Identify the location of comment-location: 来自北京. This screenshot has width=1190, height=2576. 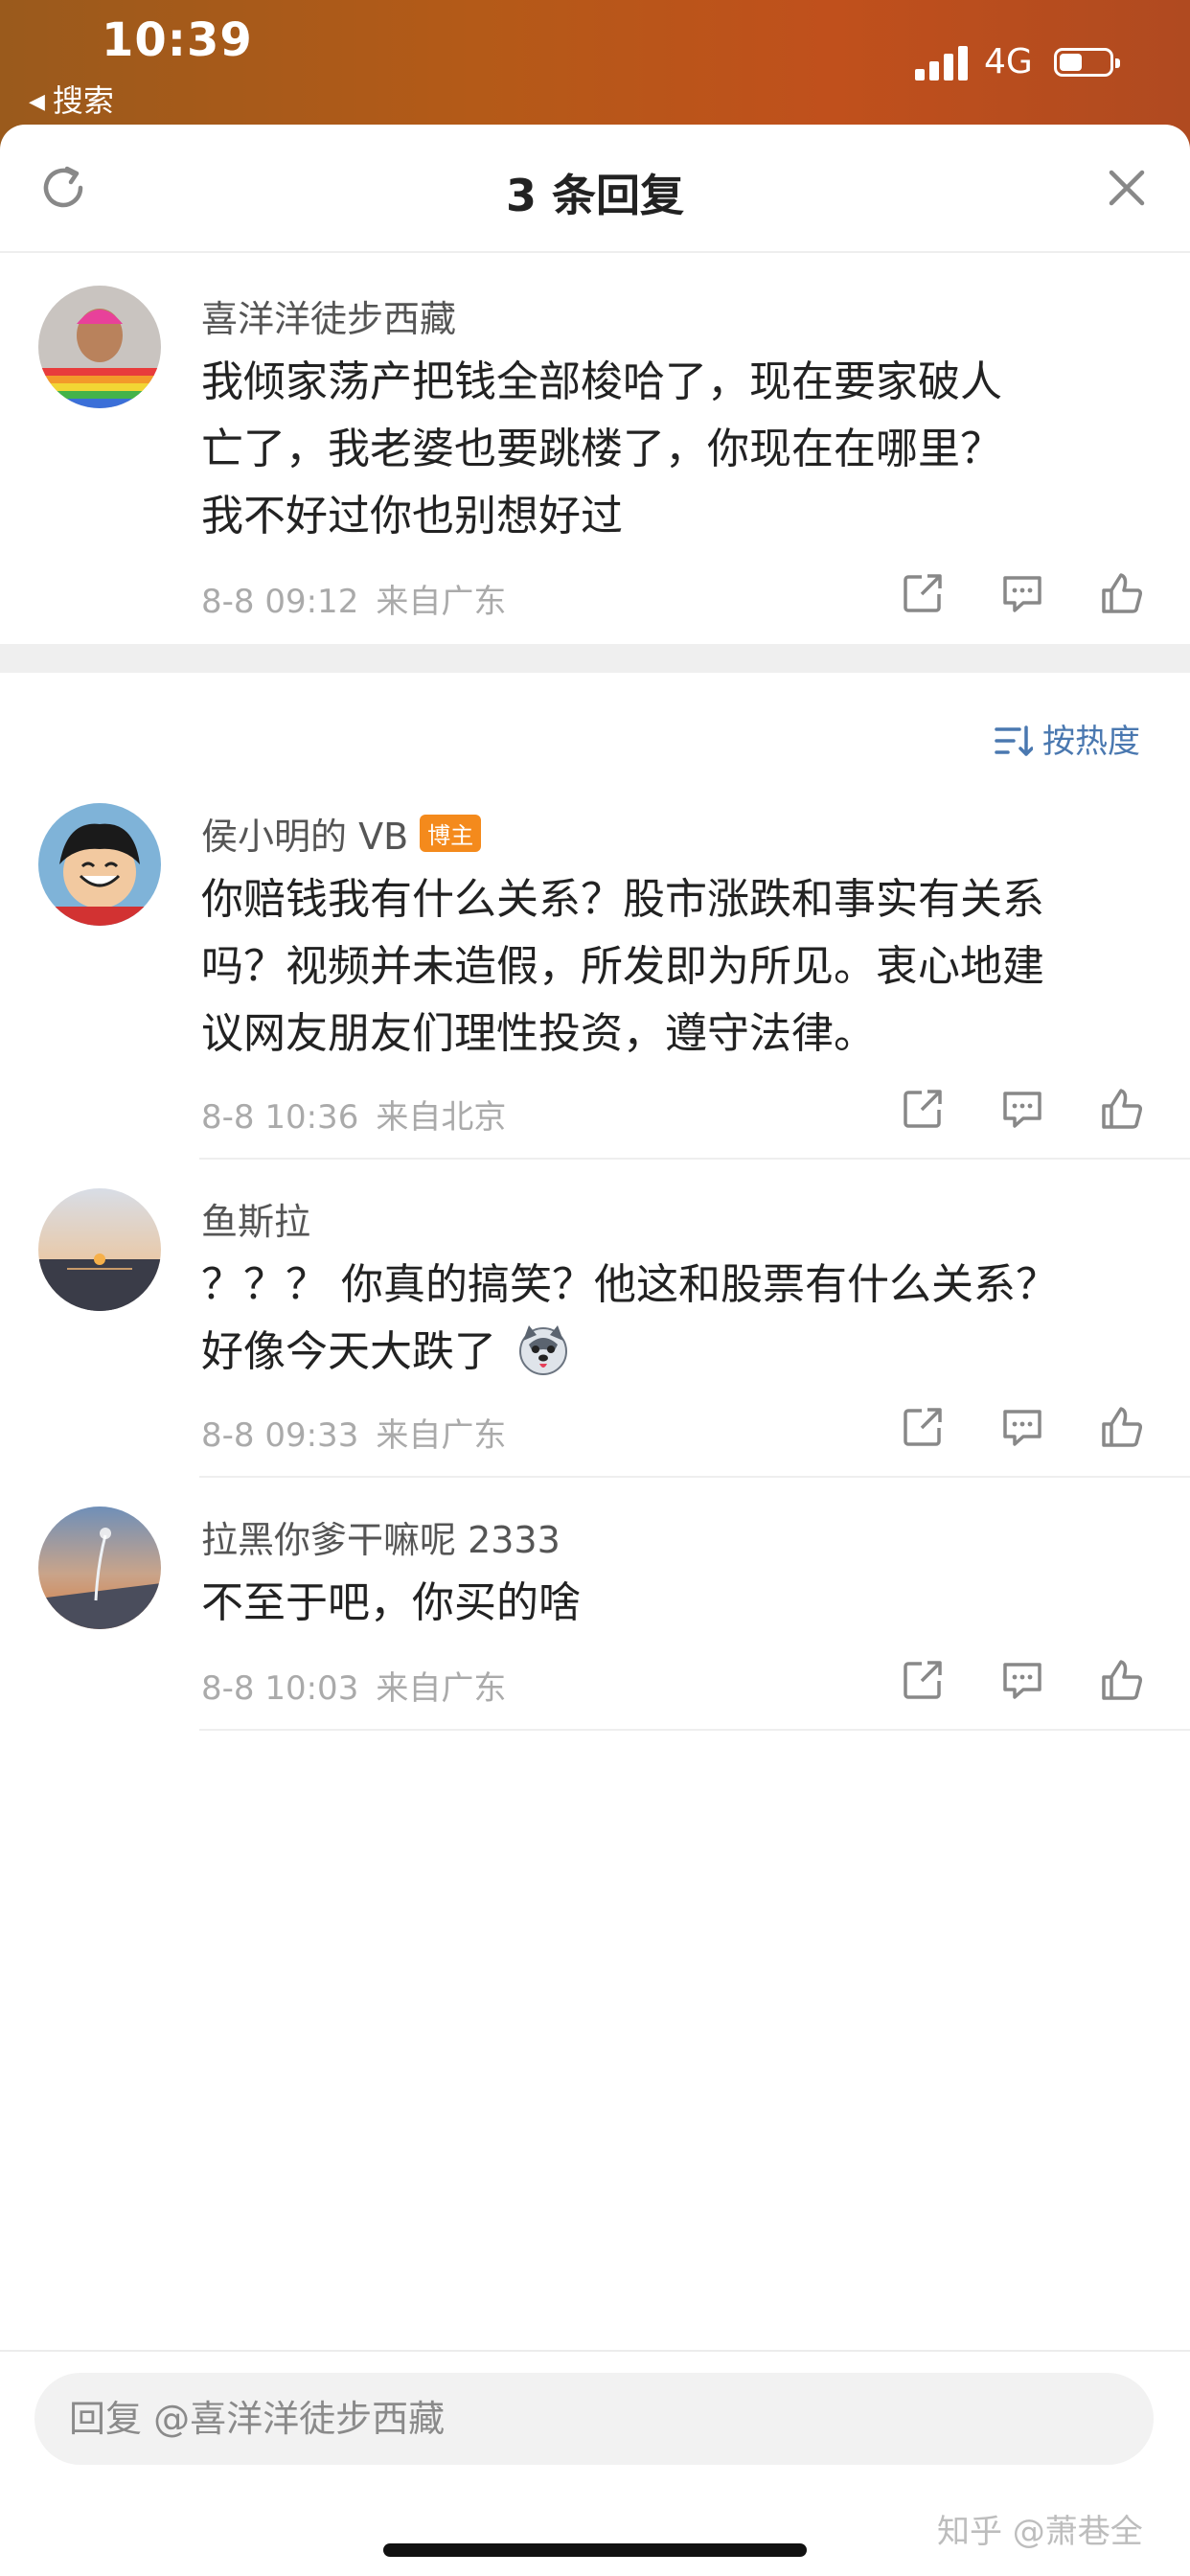
(442, 1117).